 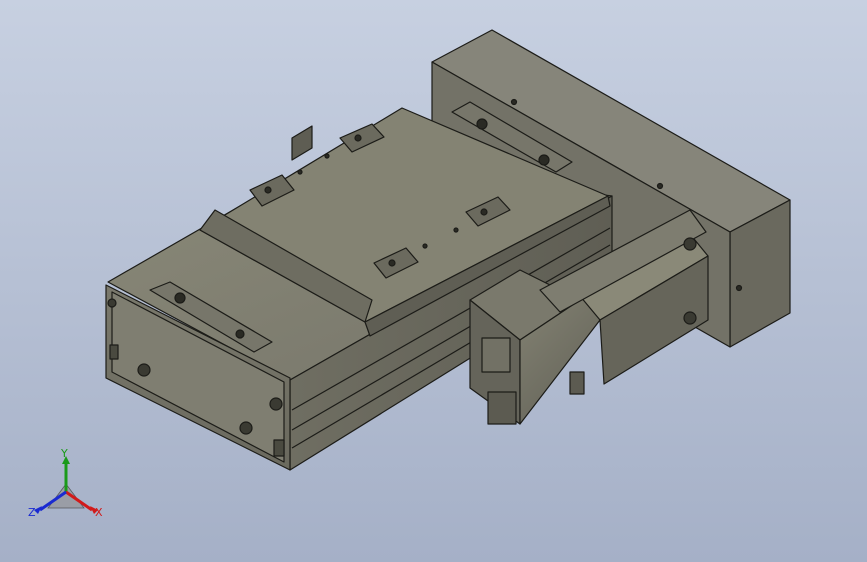 I want to click on side-bracket, so click(x=302, y=143).